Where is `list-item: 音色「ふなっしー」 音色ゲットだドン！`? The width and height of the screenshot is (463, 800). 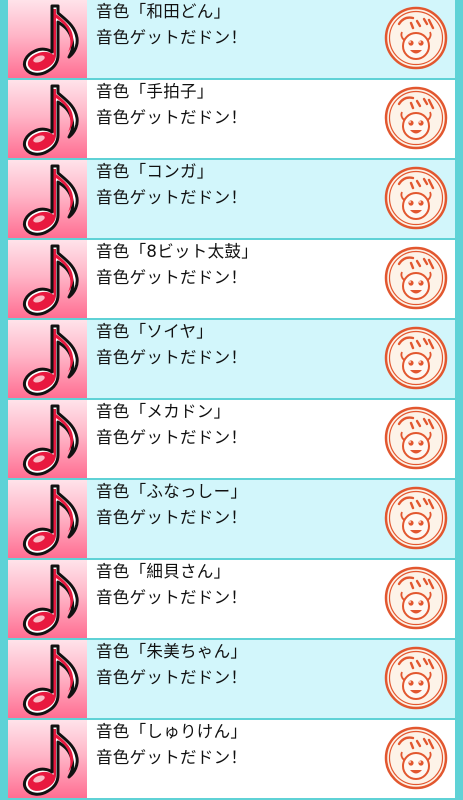
list-item: 音色「ふなっしー」 音色ゲットだドン！ is located at coordinates (231, 520).